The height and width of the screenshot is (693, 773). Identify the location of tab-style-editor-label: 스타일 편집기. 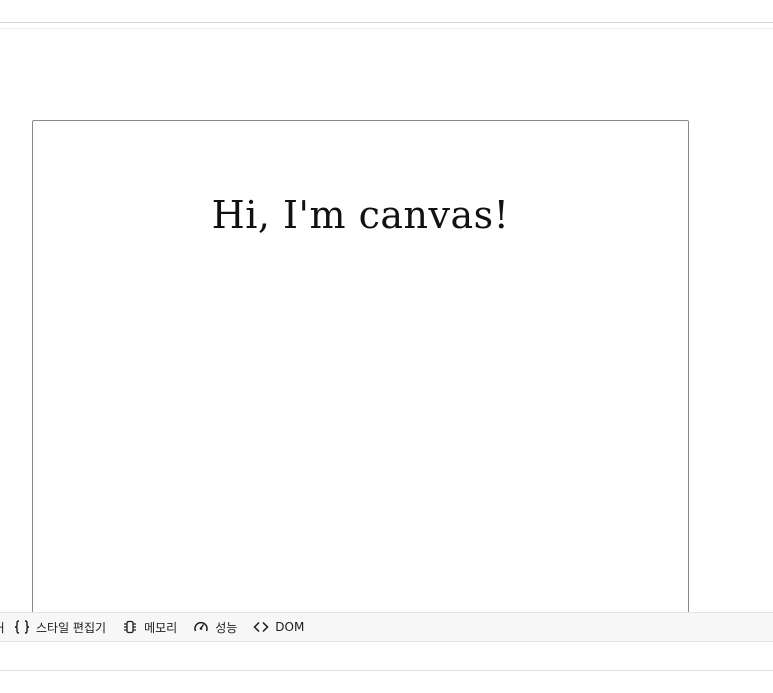
(71, 627).